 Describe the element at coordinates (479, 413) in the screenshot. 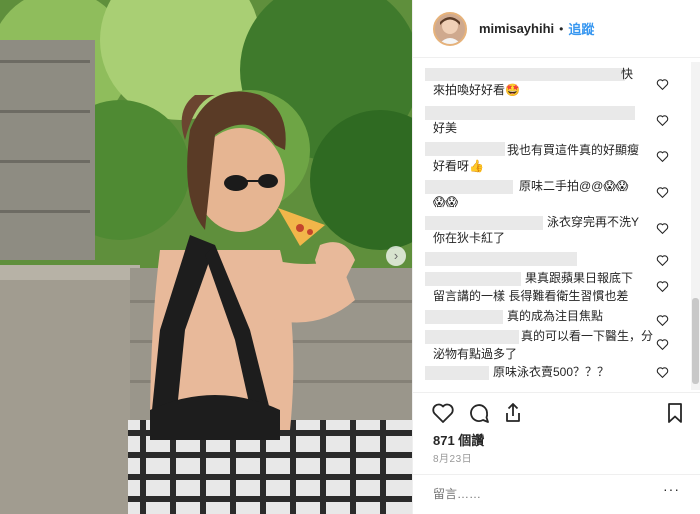

I see `comment-icon` at that location.